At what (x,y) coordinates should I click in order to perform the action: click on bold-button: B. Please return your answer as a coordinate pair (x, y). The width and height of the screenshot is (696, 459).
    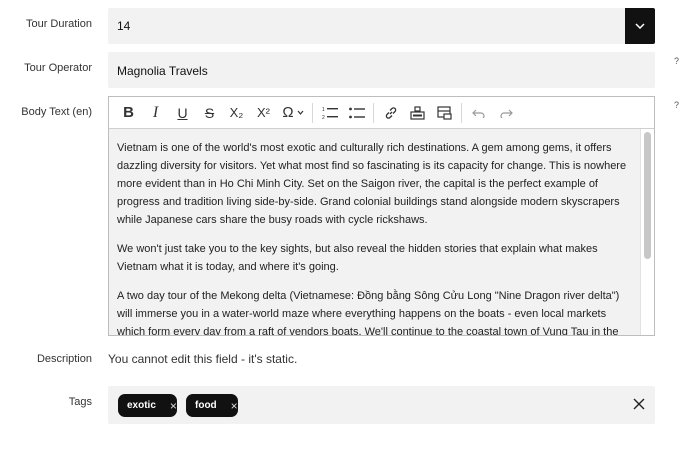
    Looking at the image, I should click on (128, 113).